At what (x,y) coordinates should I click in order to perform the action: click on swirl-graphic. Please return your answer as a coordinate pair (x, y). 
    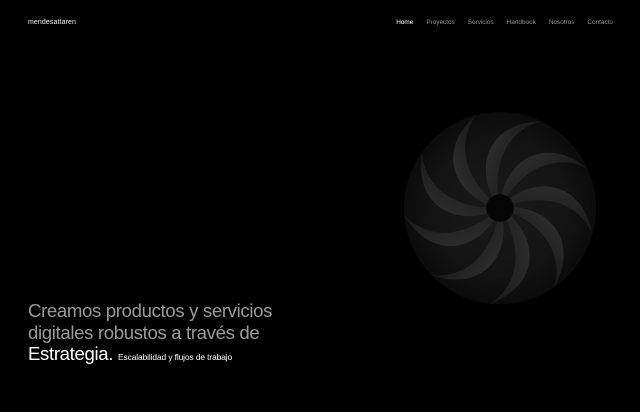
    Looking at the image, I should click on (500, 208).